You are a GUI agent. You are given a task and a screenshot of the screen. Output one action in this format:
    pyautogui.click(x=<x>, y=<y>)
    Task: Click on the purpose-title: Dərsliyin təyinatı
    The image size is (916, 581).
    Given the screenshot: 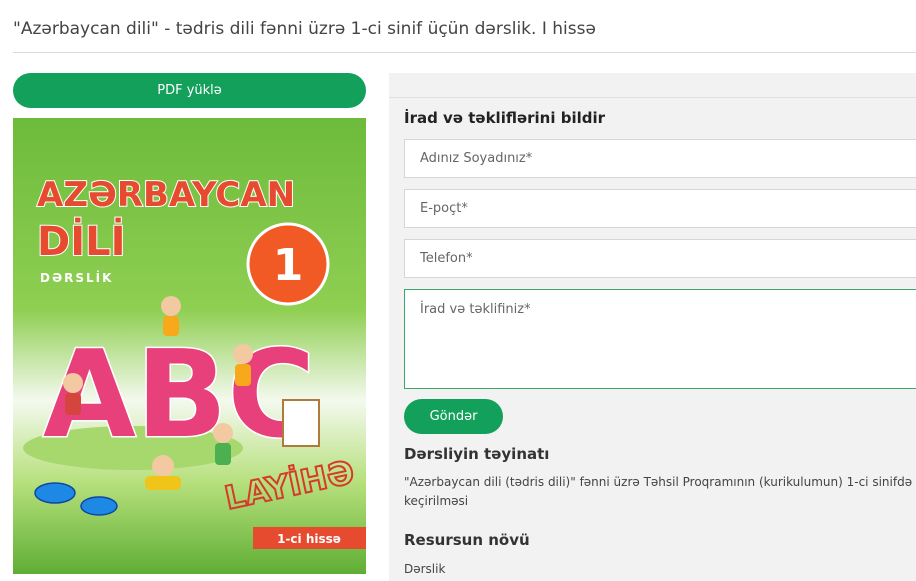 What is the action you would take?
    pyautogui.click(x=477, y=454)
    